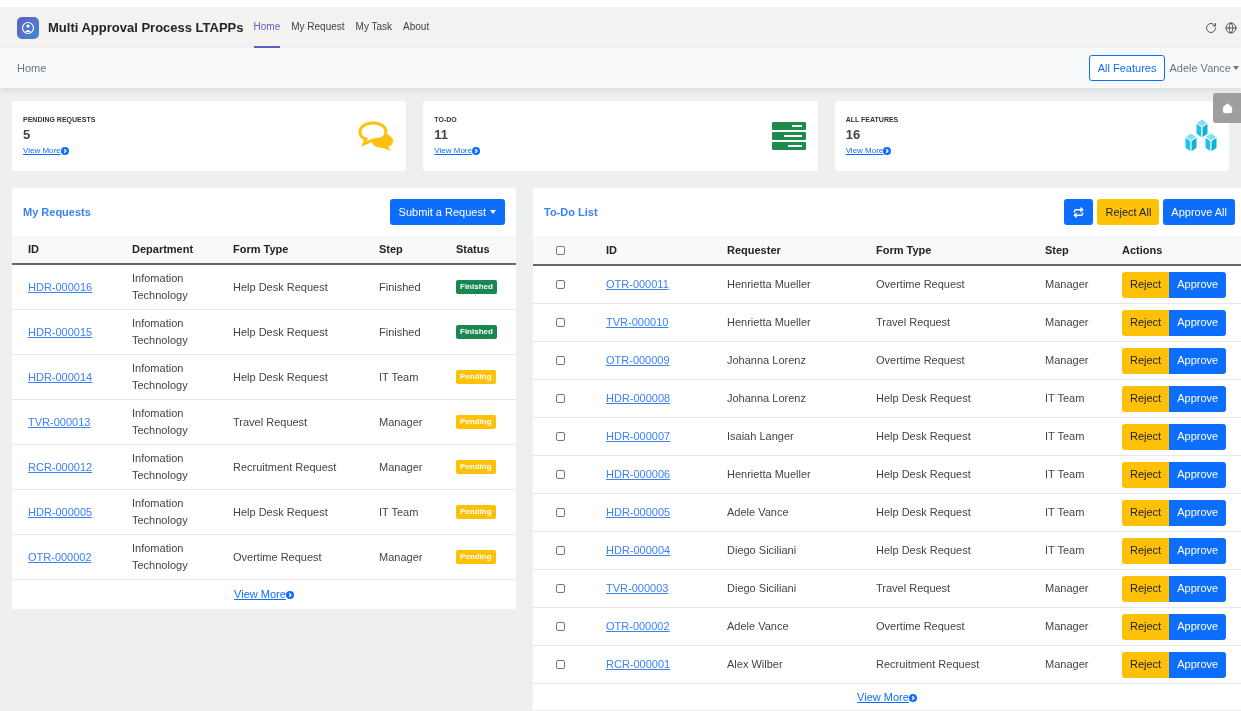  Describe the element at coordinates (1231, 27) in the screenshot. I see `globe-icon` at that location.